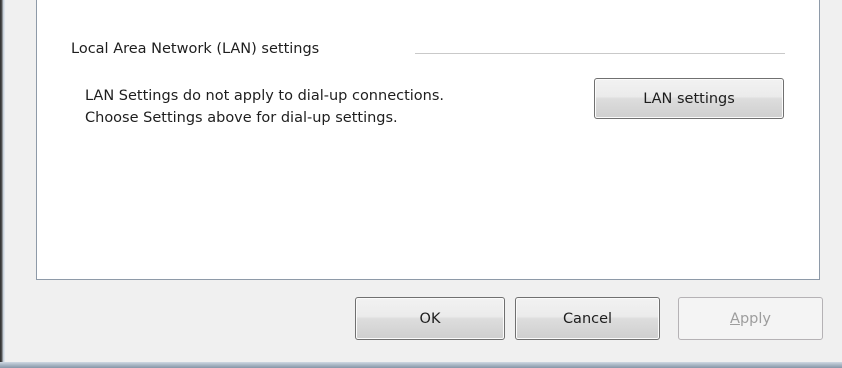 The height and width of the screenshot is (368, 842). What do you see at coordinates (689, 98) in the screenshot?
I see `lan-settings-button: LAN settings` at bounding box center [689, 98].